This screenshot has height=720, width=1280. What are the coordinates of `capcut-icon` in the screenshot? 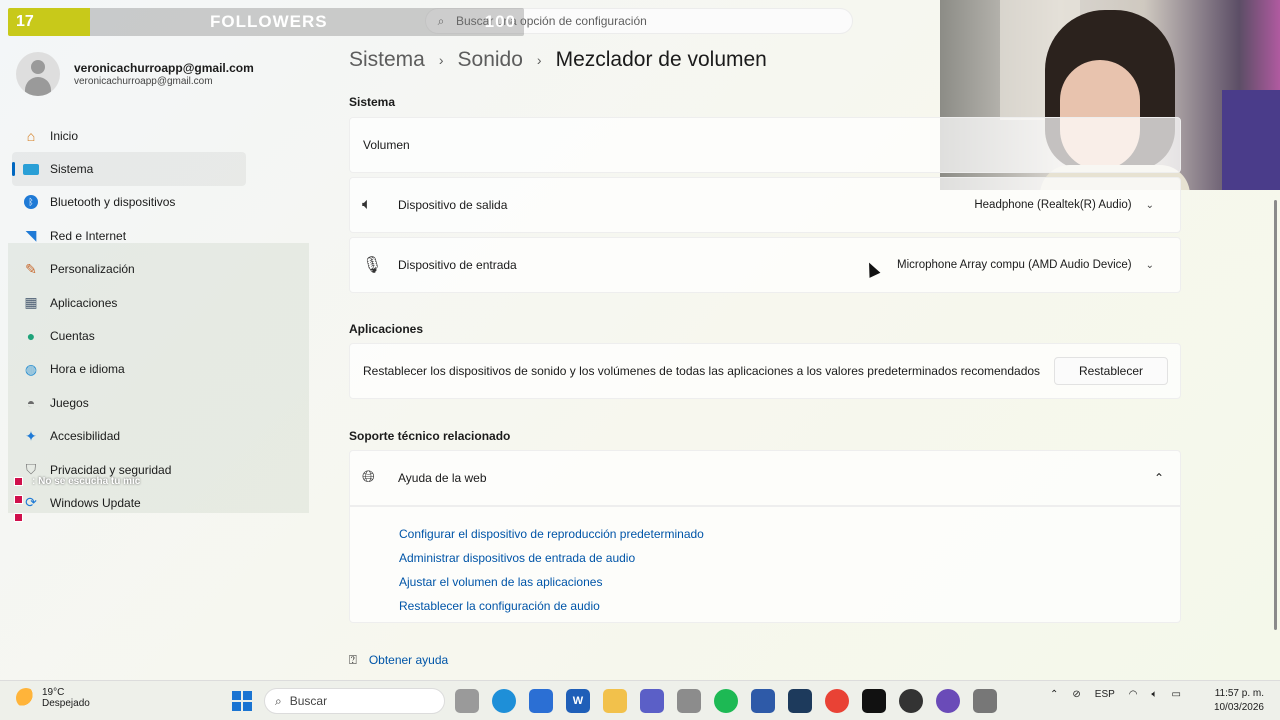 It's located at (874, 701).